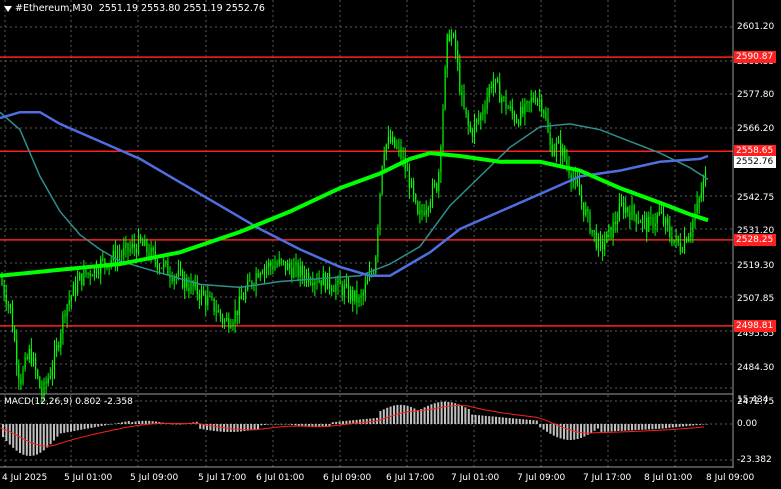 The image size is (781, 489). I want to click on collapse-triangle-icon, so click(8, 8).